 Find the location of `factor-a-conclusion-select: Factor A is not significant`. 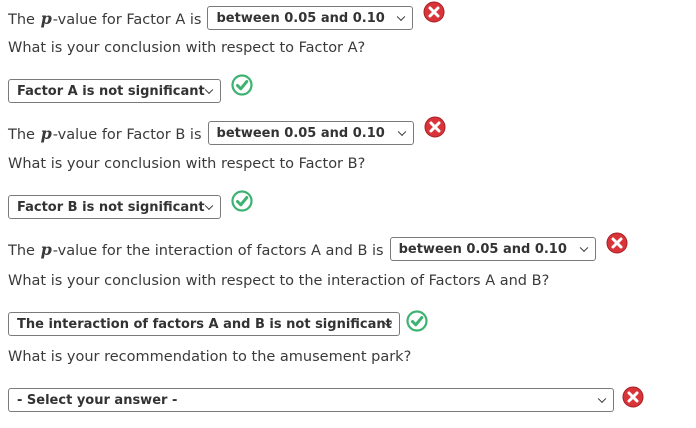

factor-a-conclusion-select: Factor A is not significant is located at coordinates (114, 91).